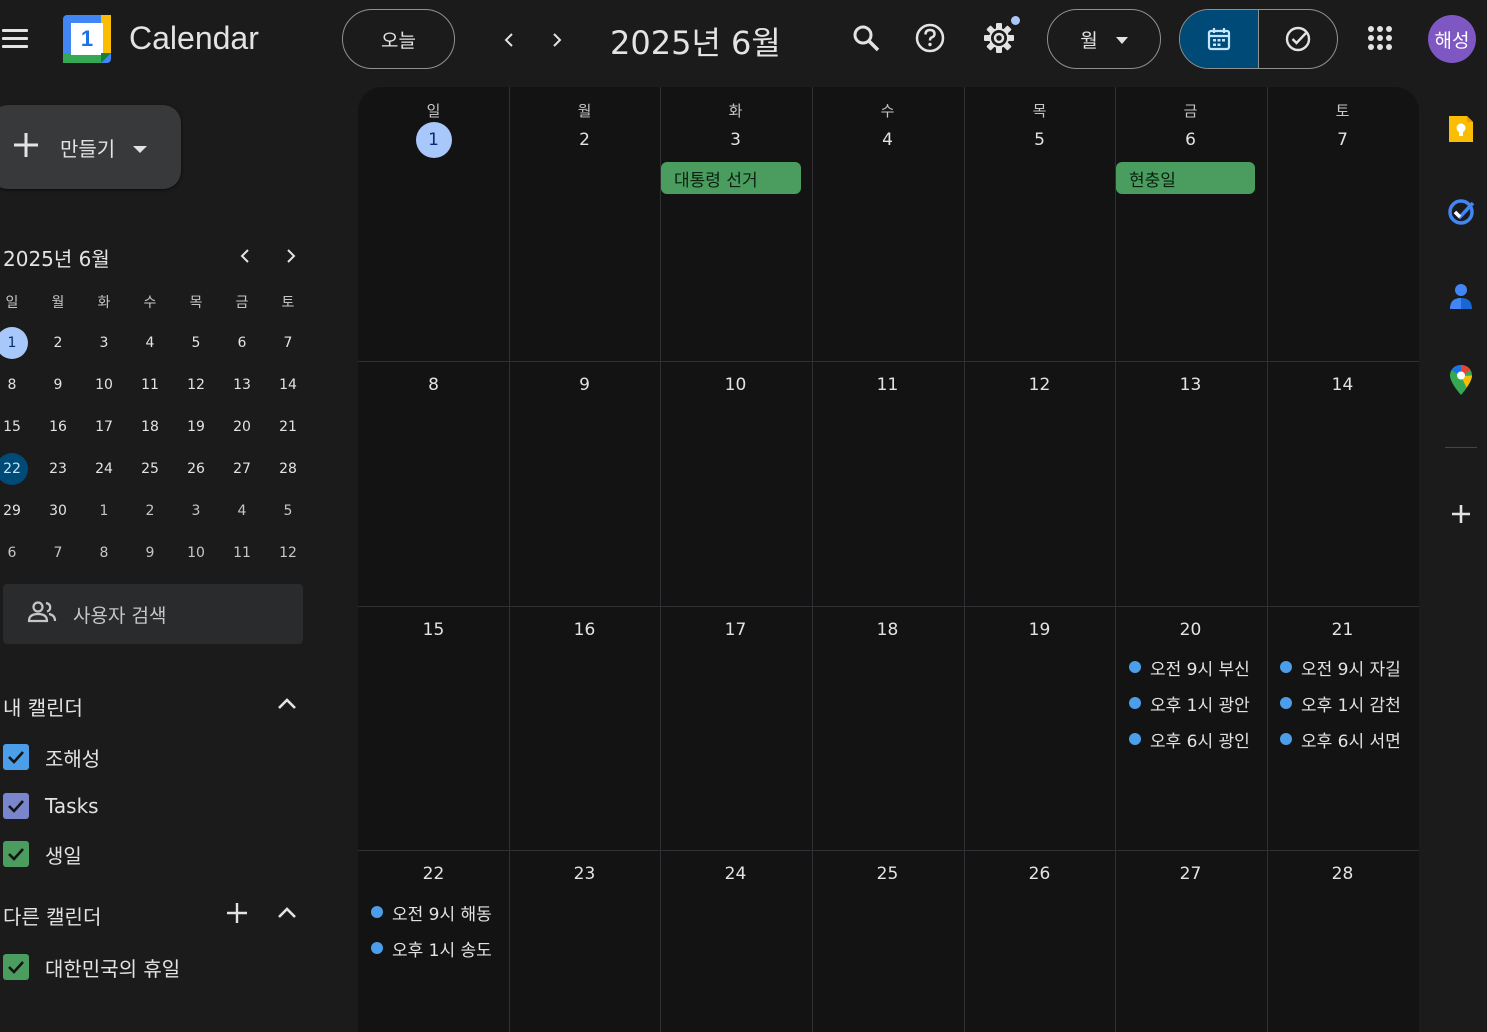  What do you see at coordinates (153, 614) in the screenshot?
I see `people-search-field: 사용자 검색` at bounding box center [153, 614].